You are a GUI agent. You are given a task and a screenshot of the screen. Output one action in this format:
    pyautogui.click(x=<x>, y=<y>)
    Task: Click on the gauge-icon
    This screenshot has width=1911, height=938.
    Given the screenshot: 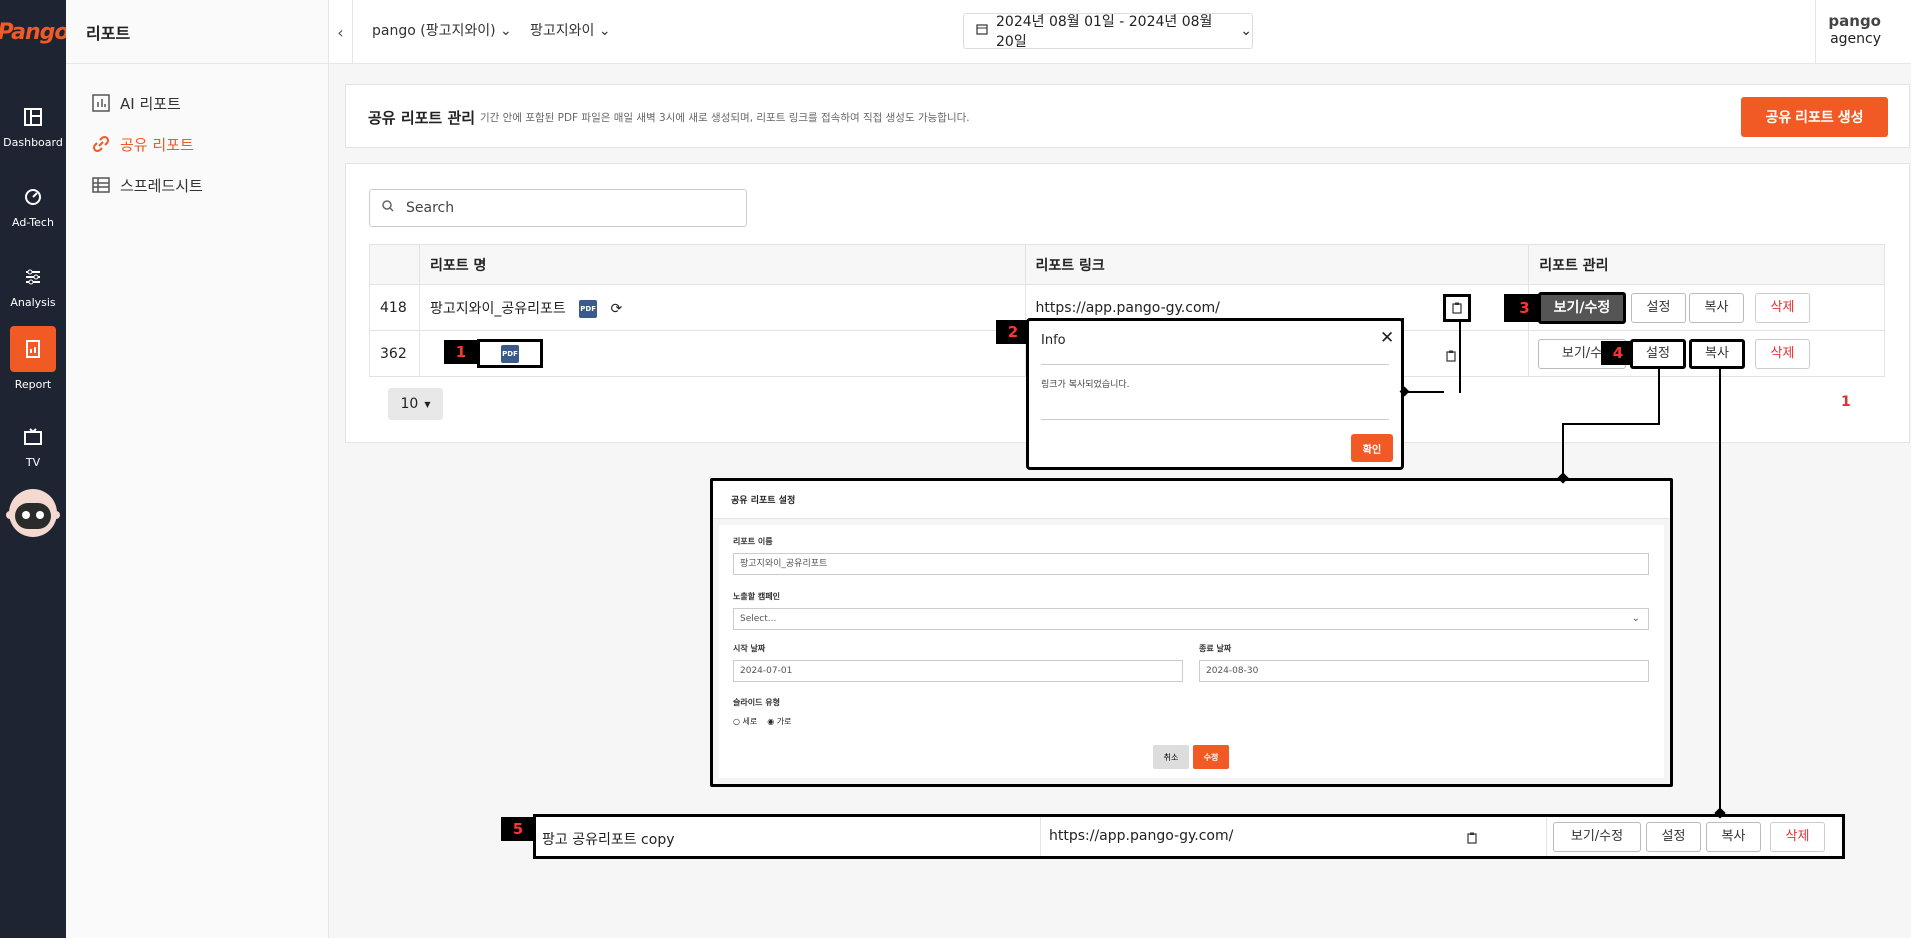 What is the action you would take?
    pyautogui.click(x=33, y=197)
    